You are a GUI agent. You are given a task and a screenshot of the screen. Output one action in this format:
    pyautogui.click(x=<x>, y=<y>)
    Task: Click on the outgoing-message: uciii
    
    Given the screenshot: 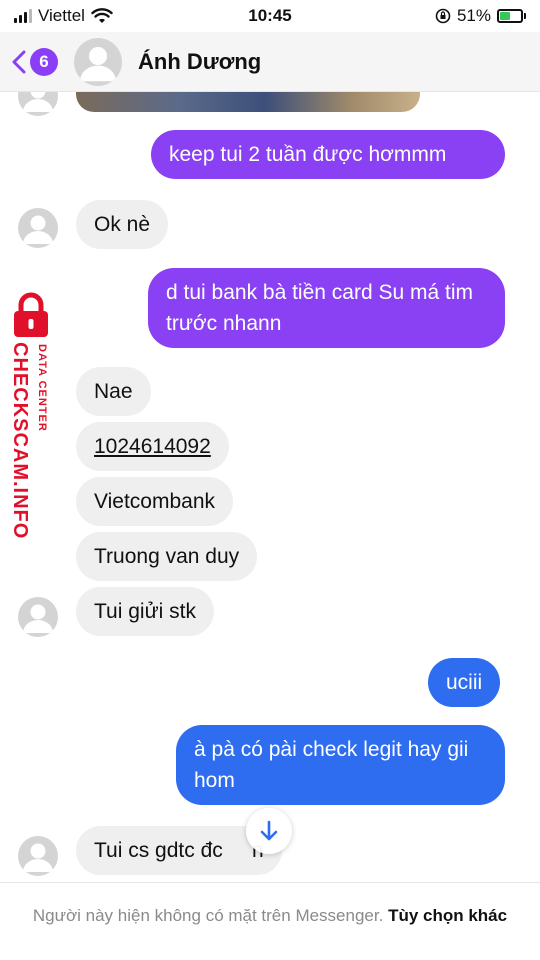 What is the action you would take?
    pyautogui.click(x=464, y=682)
    